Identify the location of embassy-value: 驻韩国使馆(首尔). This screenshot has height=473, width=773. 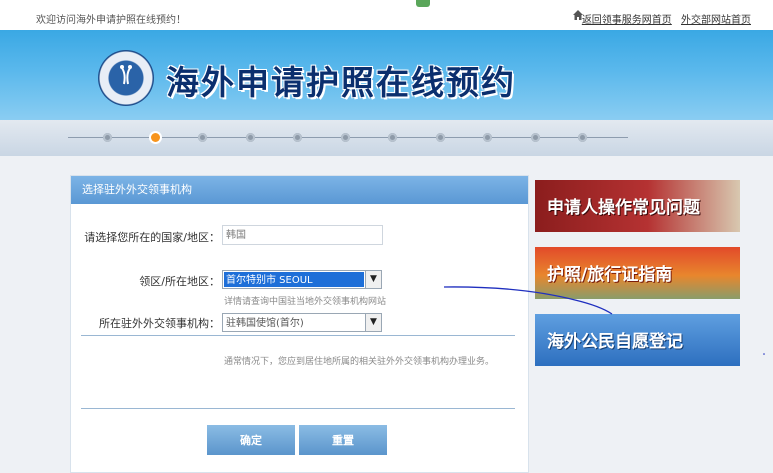
(265, 323).